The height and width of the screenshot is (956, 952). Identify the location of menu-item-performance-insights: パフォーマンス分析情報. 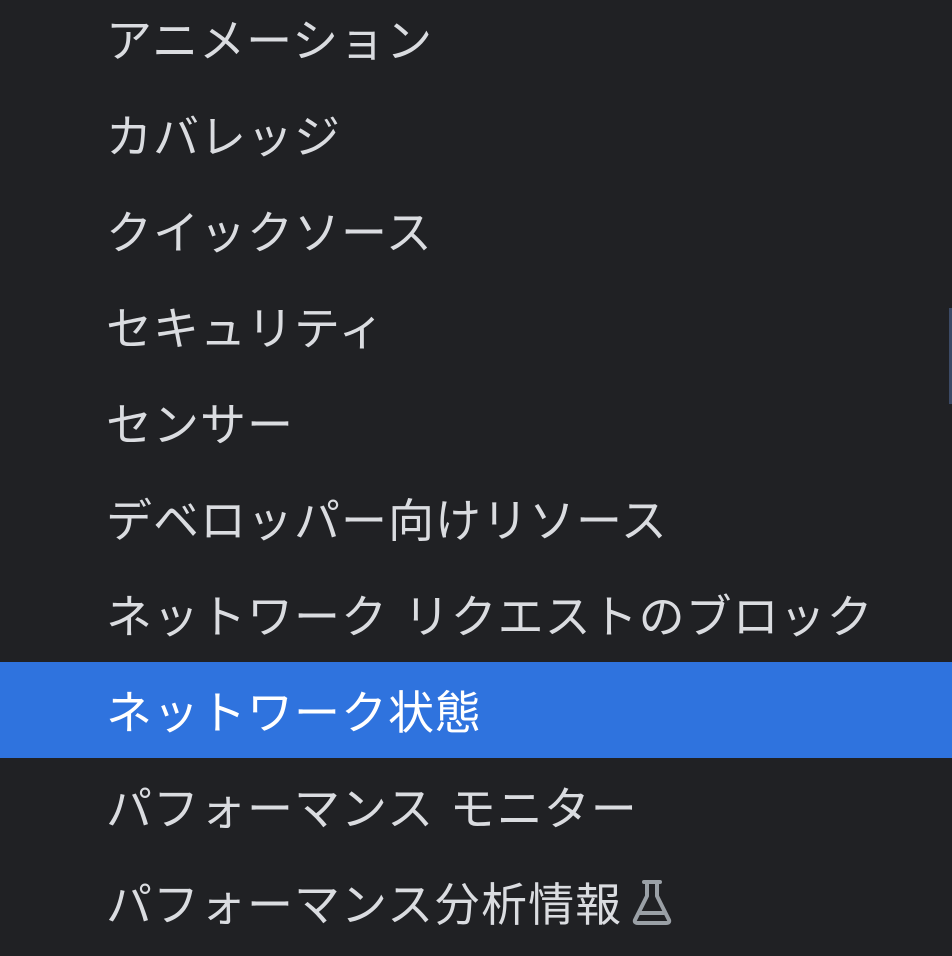
(476, 902).